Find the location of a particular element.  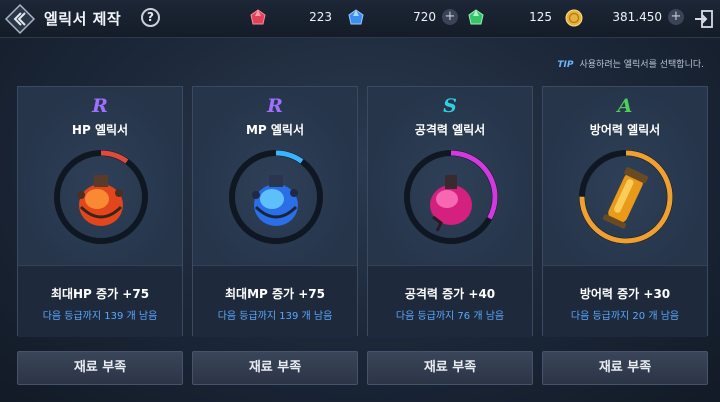

add-blue-gem-button: + is located at coordinates (450, 17).